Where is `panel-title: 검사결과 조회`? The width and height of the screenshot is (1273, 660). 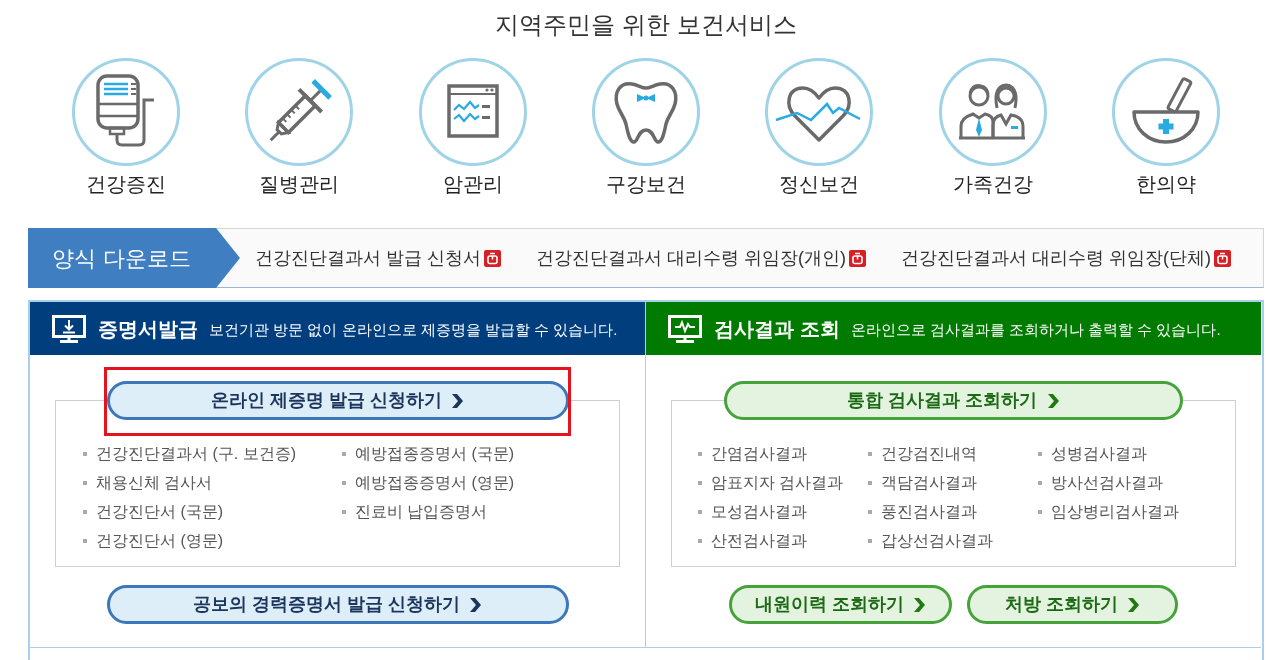
panel-title: 검사결과 조회 is located at coordinates (777, 329).